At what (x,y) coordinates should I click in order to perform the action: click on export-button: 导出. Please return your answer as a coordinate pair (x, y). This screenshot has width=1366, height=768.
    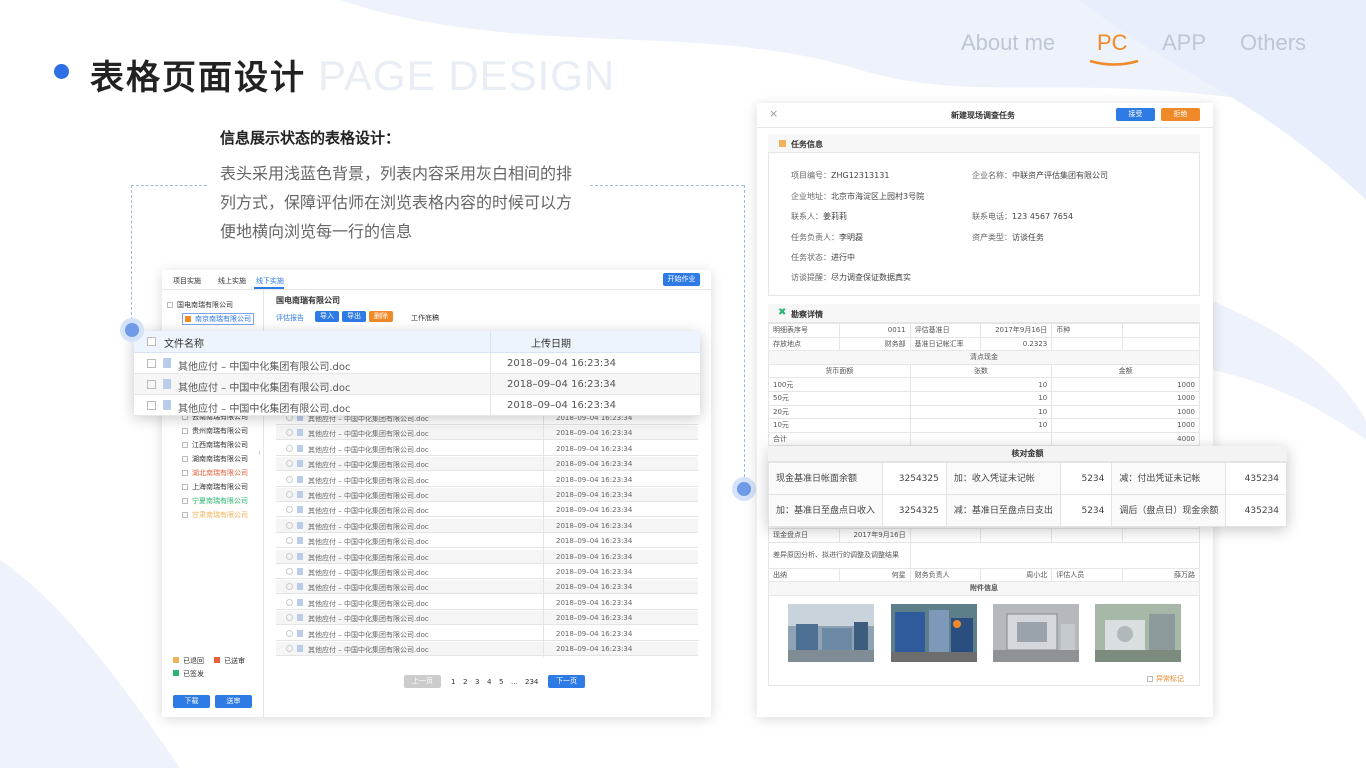
    Looking at the image, I should click on (354, 316).